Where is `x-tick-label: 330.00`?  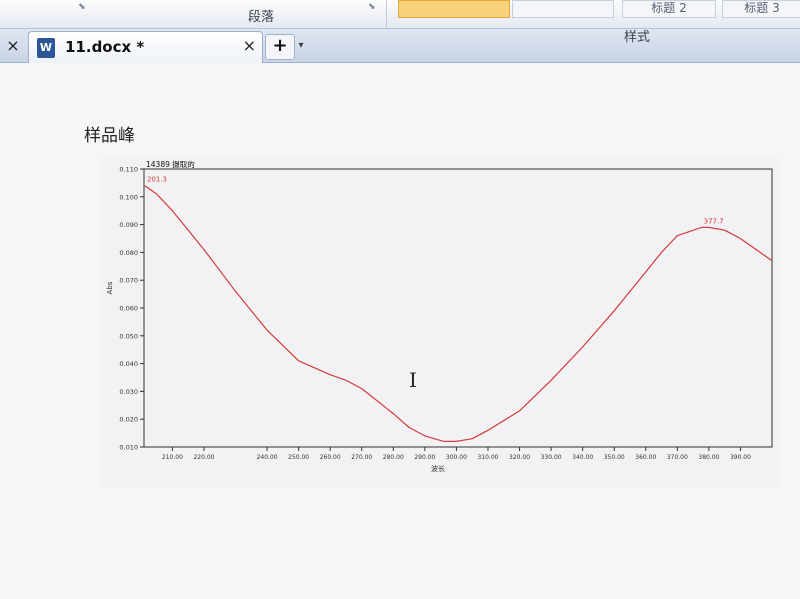
x-tick-label: 330.00 is located at coordinates (551, 457).